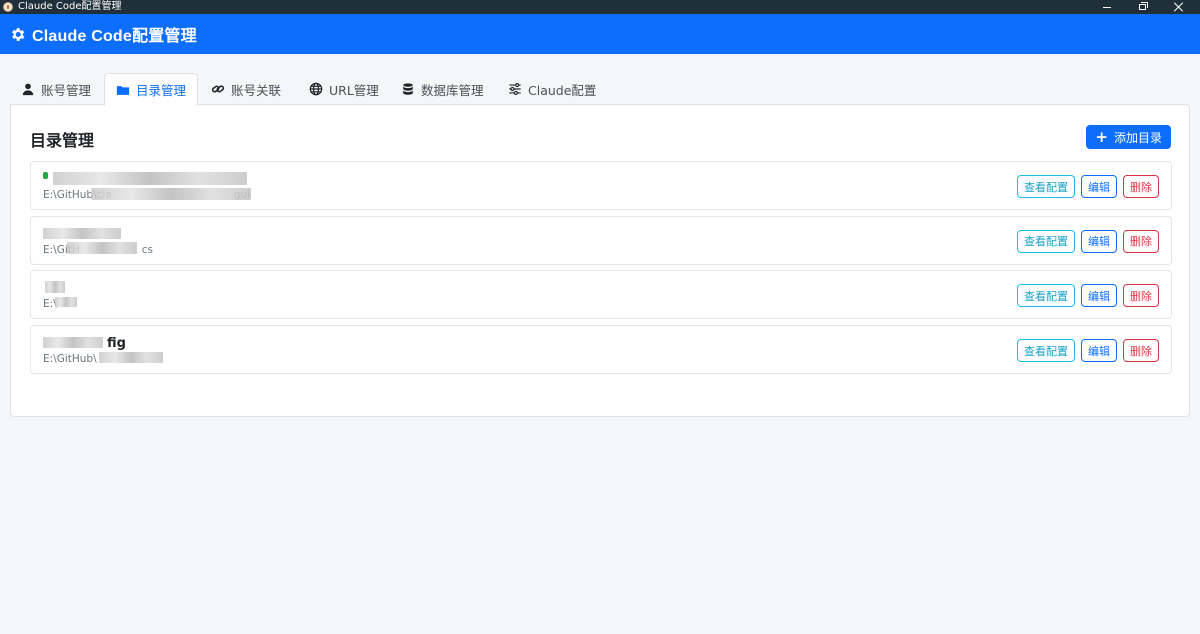 The image size is (1200, 634). What do you see at coordinates (601, 350) in the screenshot?
I see `directory-item: fig E:\GitHub\ 查看配置 编辑 删除` at bounding box center [601, 350].